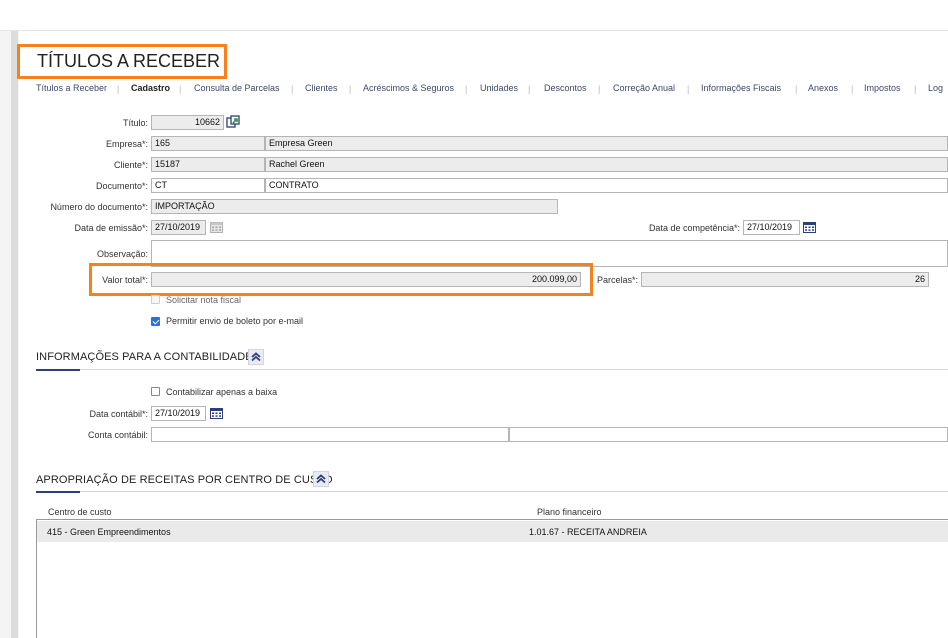  What do you see at coordinates (118, 414) in the screenshot?
I see `data-contabil-label: Data contábil*:` at bounding box center [118, 414].